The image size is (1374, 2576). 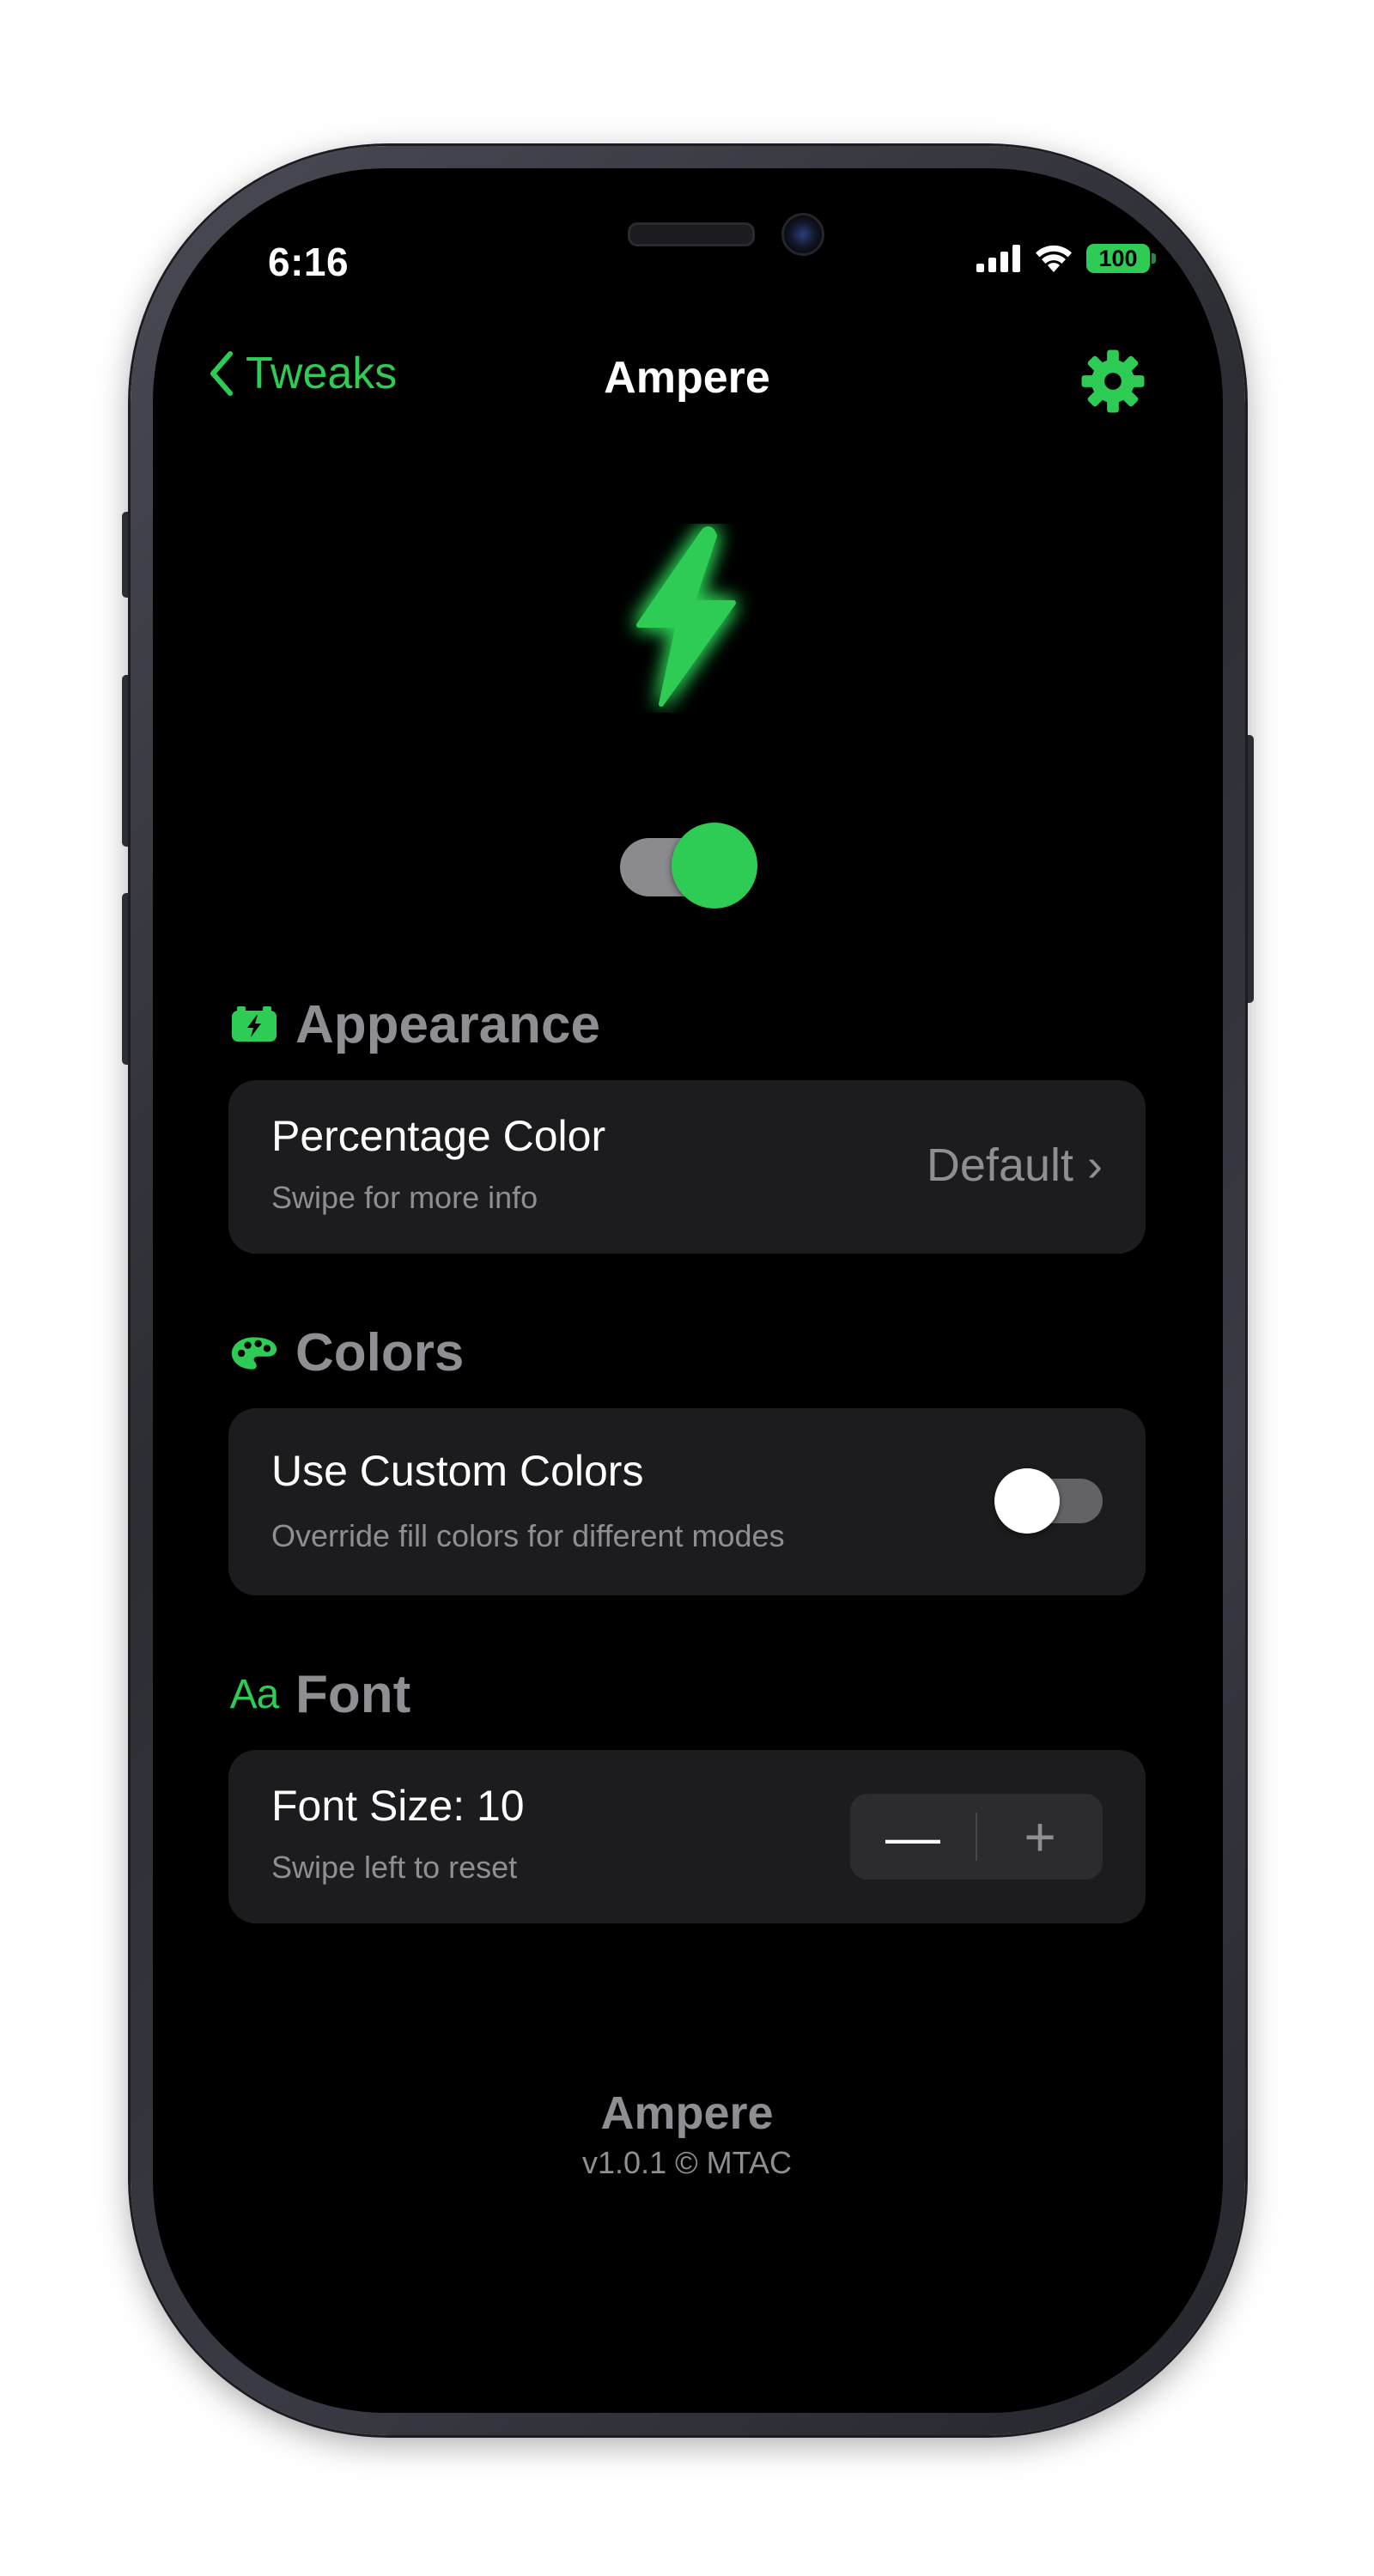 I want to click on chevron-right-icon: ›, so click(x=1095, y=1165).